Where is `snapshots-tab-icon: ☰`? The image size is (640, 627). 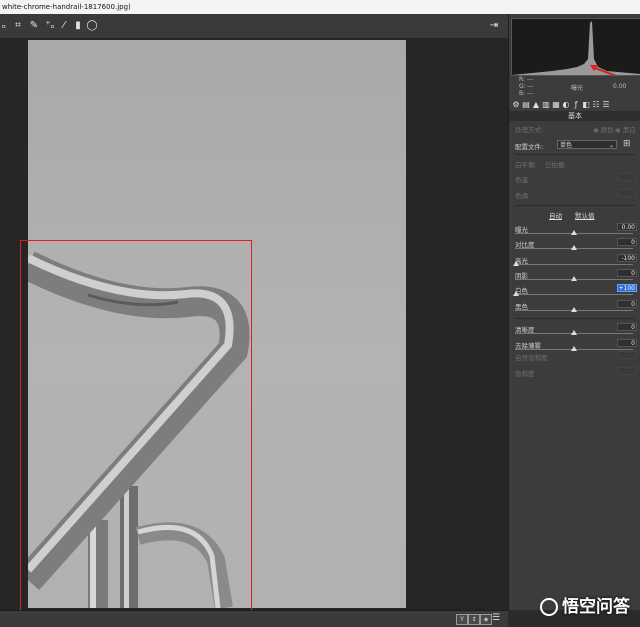 snapshots-tab-icon: ☰ is located at coordinates (606, 105).